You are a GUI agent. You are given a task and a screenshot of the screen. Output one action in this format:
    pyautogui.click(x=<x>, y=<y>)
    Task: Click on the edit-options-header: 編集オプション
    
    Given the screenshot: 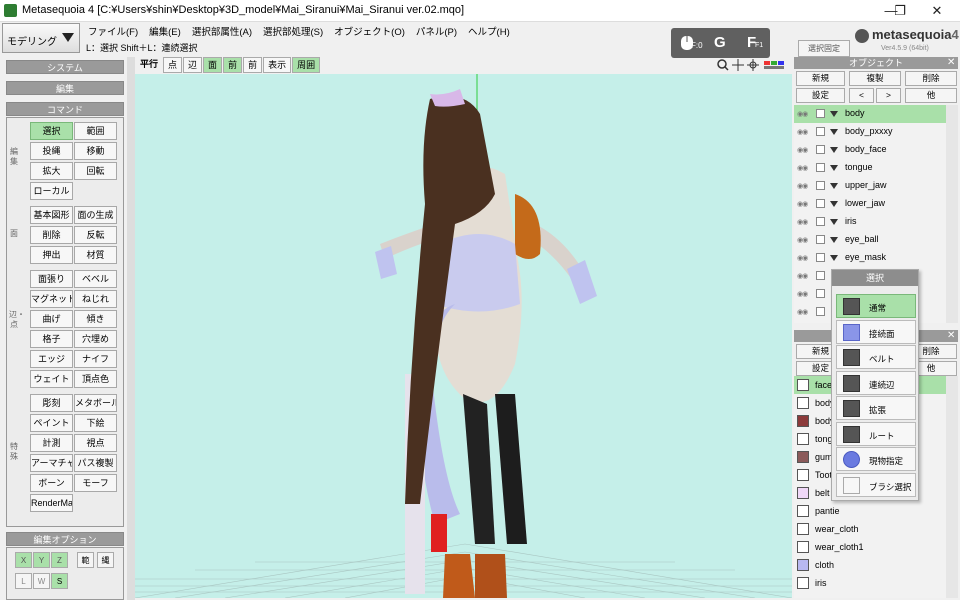 What is the action you would take?
    pyautogui.click(x=65, y=539)
    